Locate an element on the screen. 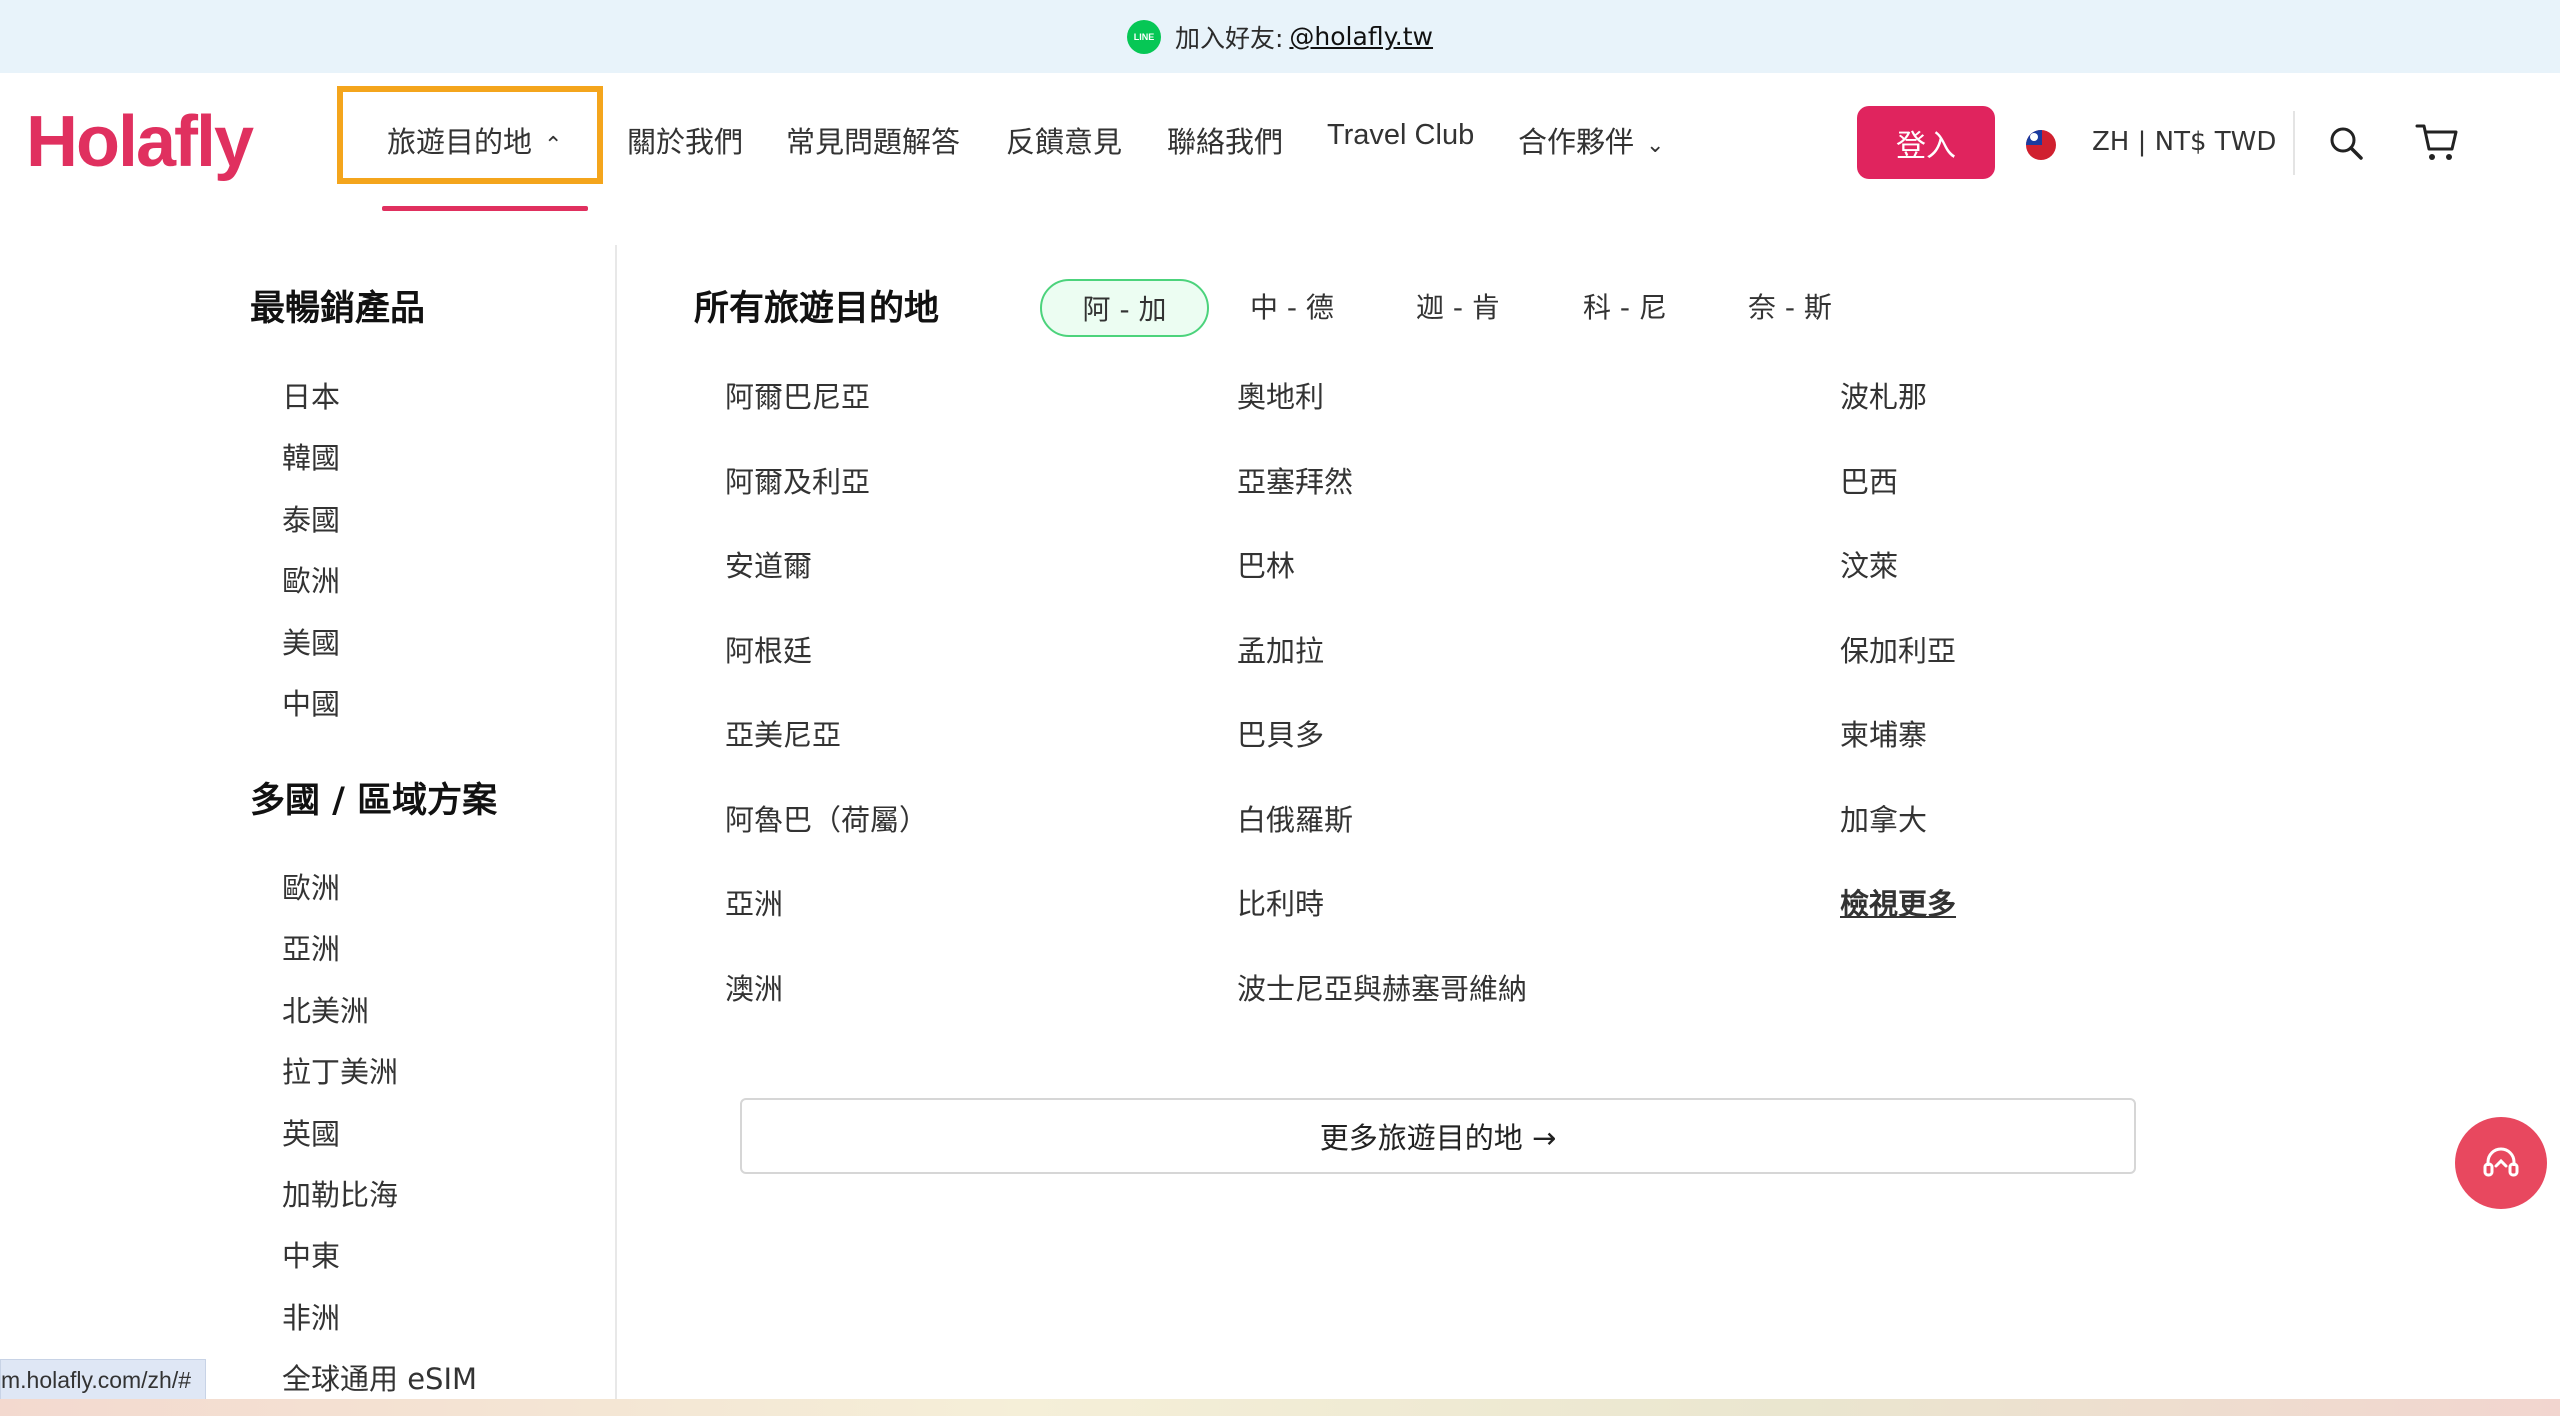  bestseller-item: 美國 is located at coordinates (311, 643).